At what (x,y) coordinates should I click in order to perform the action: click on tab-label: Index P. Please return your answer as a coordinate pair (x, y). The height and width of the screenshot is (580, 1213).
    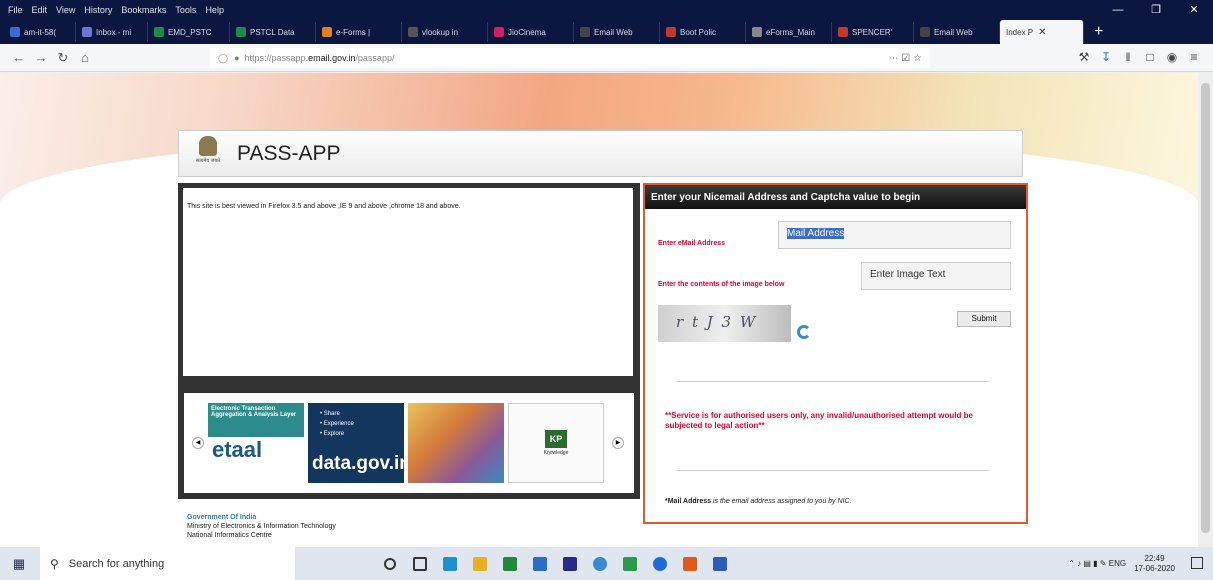
    Looking at the image, I should click on (1020, 32).